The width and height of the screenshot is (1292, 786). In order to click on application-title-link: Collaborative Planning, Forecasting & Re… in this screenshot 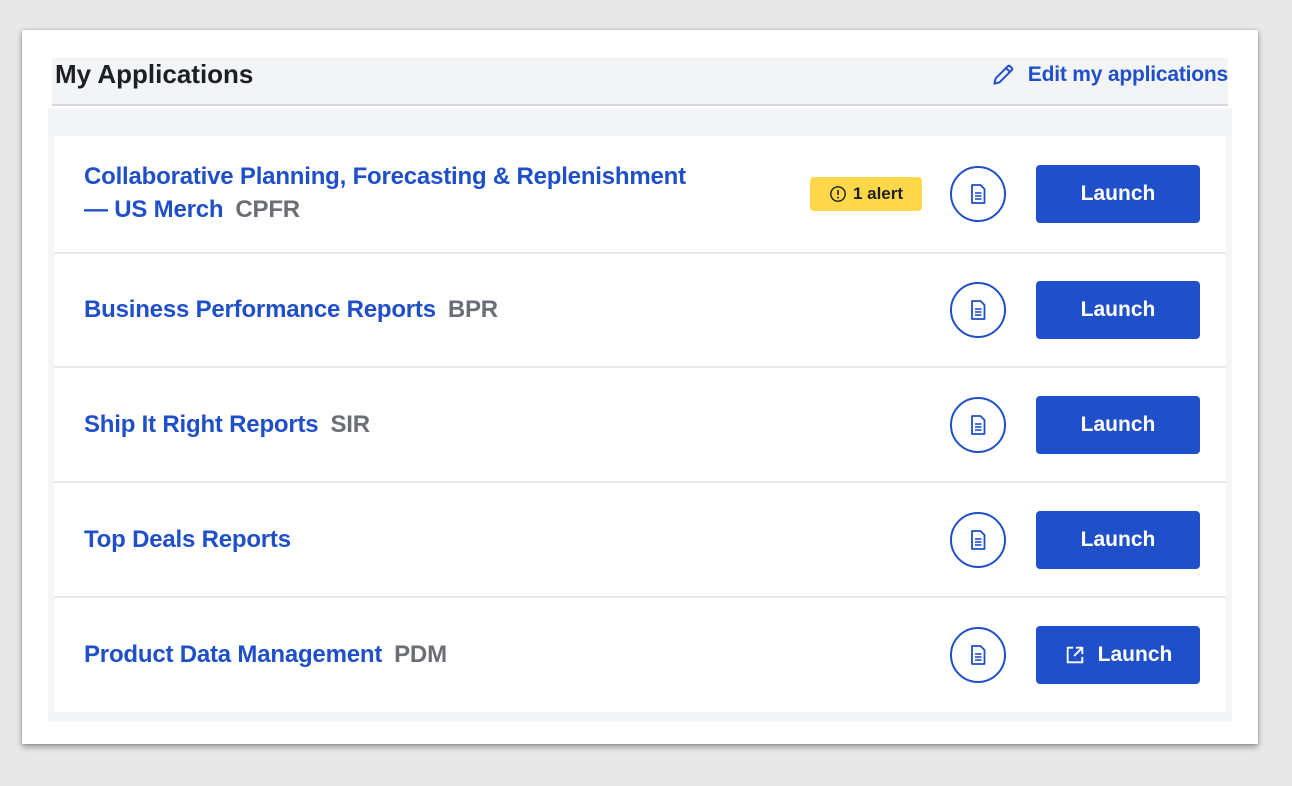, I will do `click(385, 193)`.